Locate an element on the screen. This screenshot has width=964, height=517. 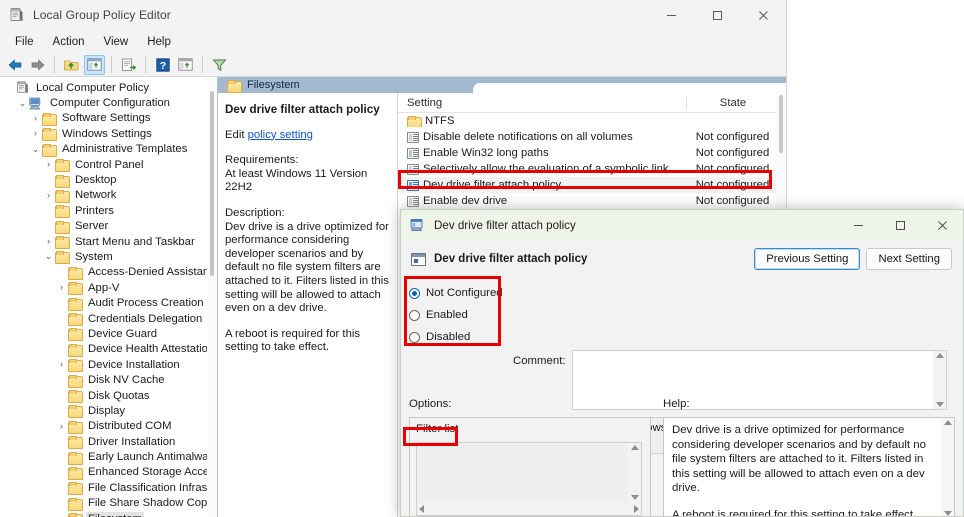
menu-file: File is located at coordinates (24, 42).